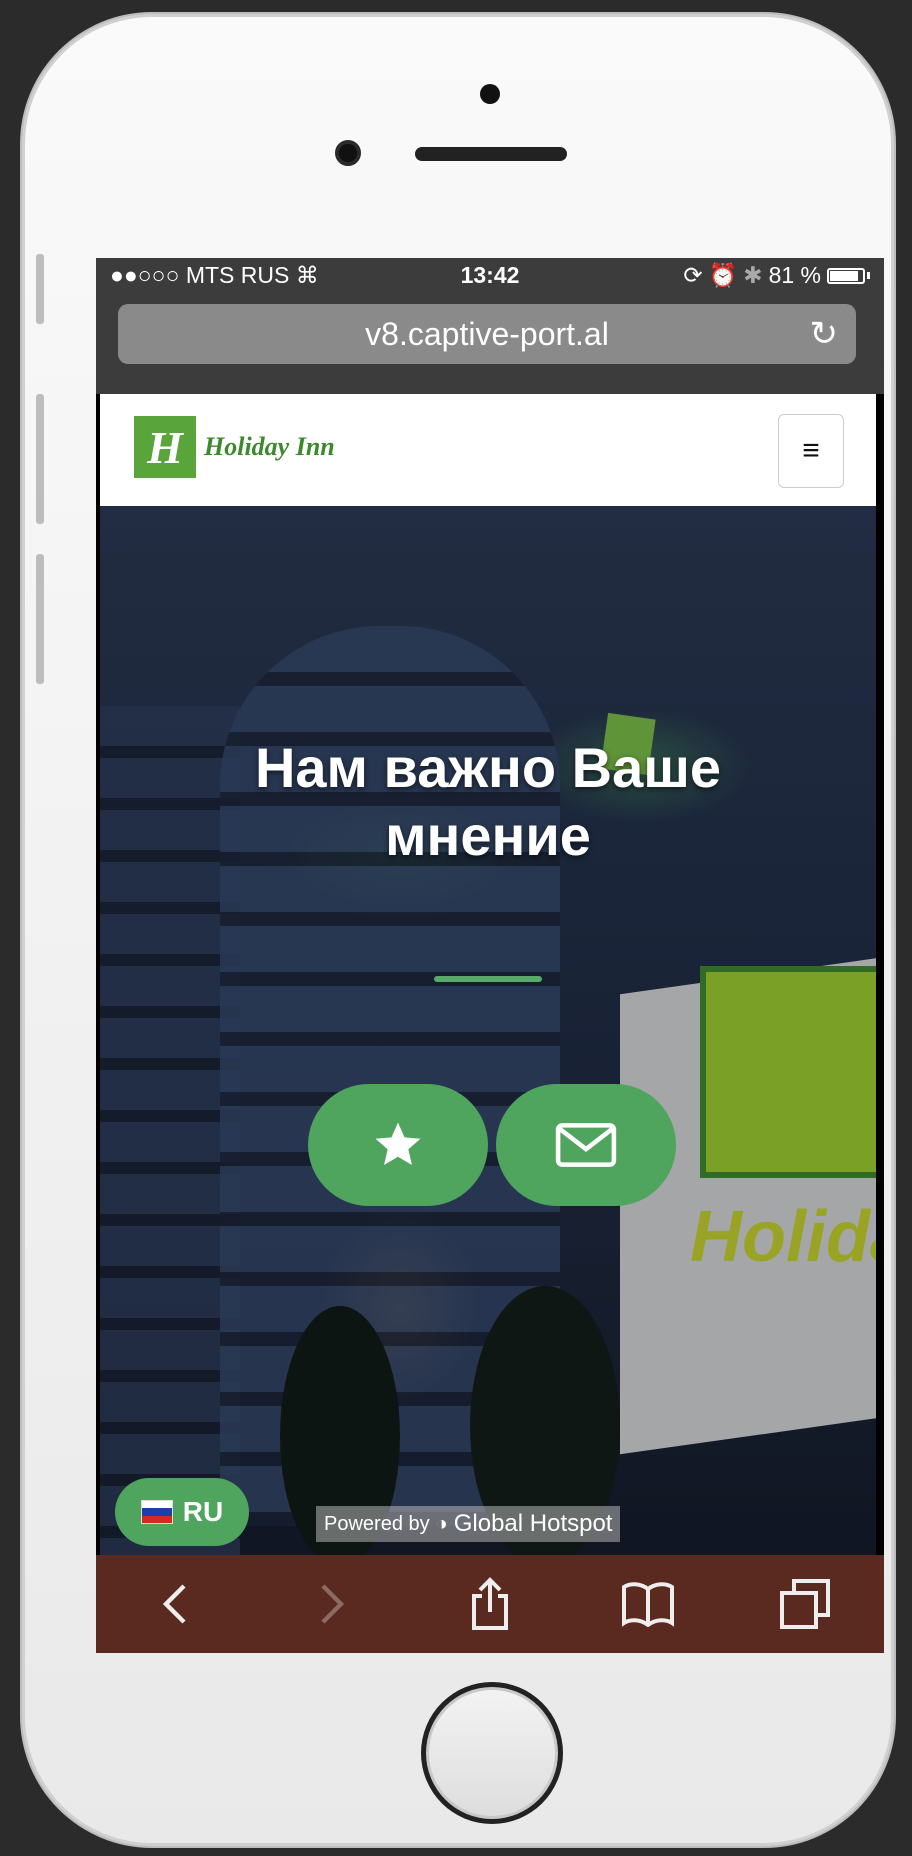 The height and width of the screenshot is (1856, 912). Describe the element at coordinates (40, 459) in the screenshot. I see `volume-up-button` at that location.